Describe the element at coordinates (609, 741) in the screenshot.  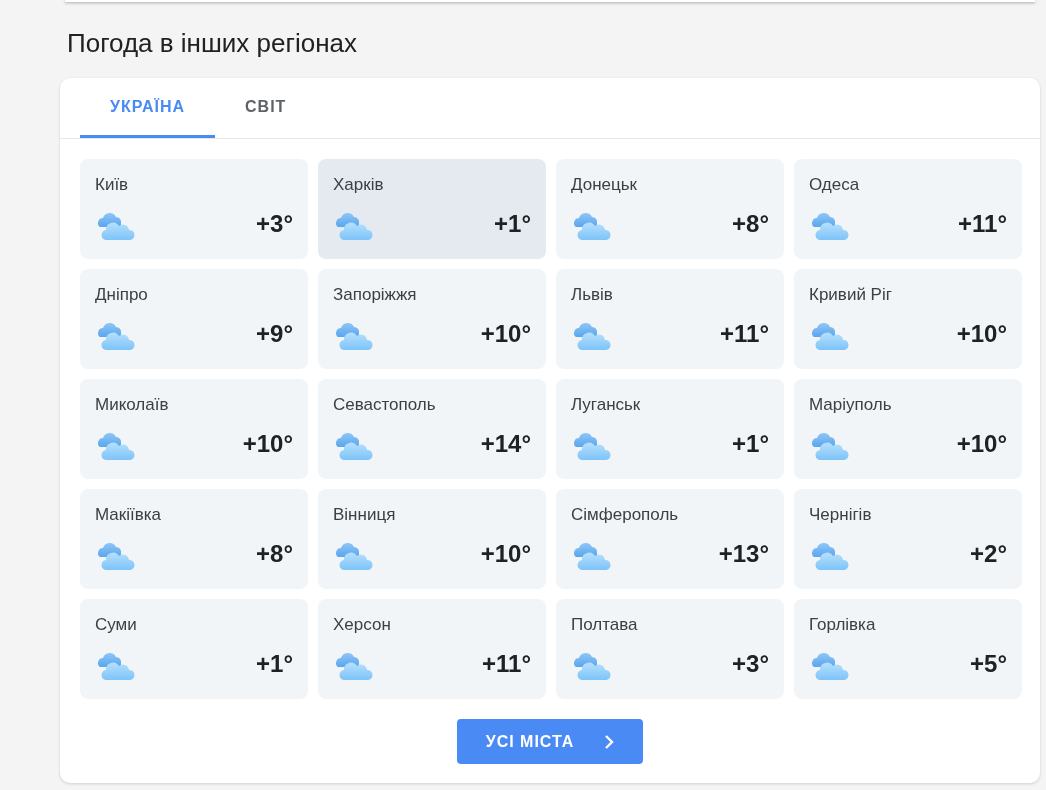
I see `chevron-right-icon` at that location.